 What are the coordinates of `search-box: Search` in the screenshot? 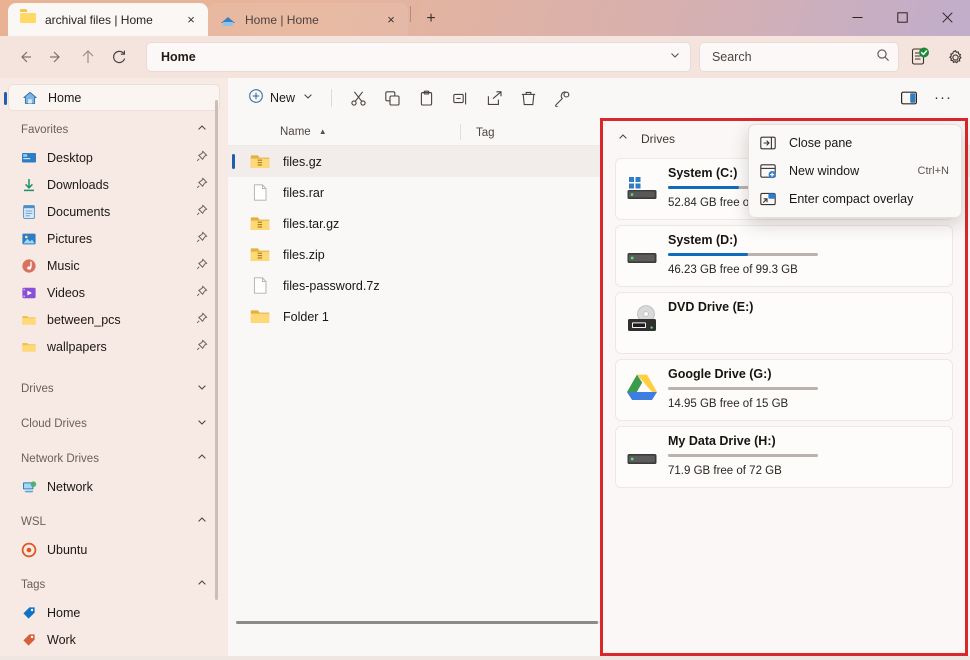 It's located at (798, 57).